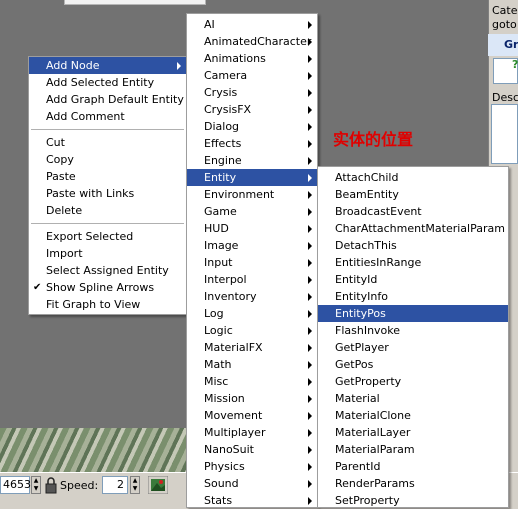 This screenshot has width=518, height=509. I want to click on menu-item-misc: Misc, so click(252, 381).